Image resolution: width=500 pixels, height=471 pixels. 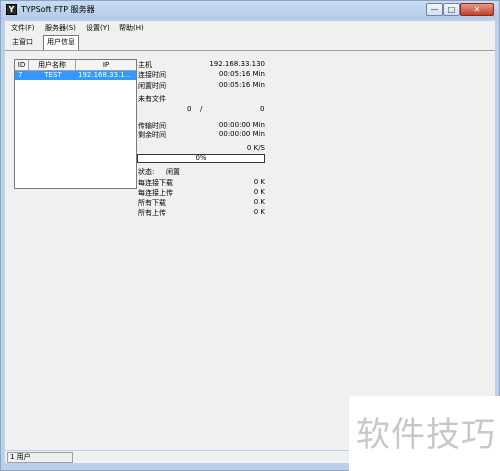 I want to click on host-value: 192.168.33.130, so click(x=237, y=64).